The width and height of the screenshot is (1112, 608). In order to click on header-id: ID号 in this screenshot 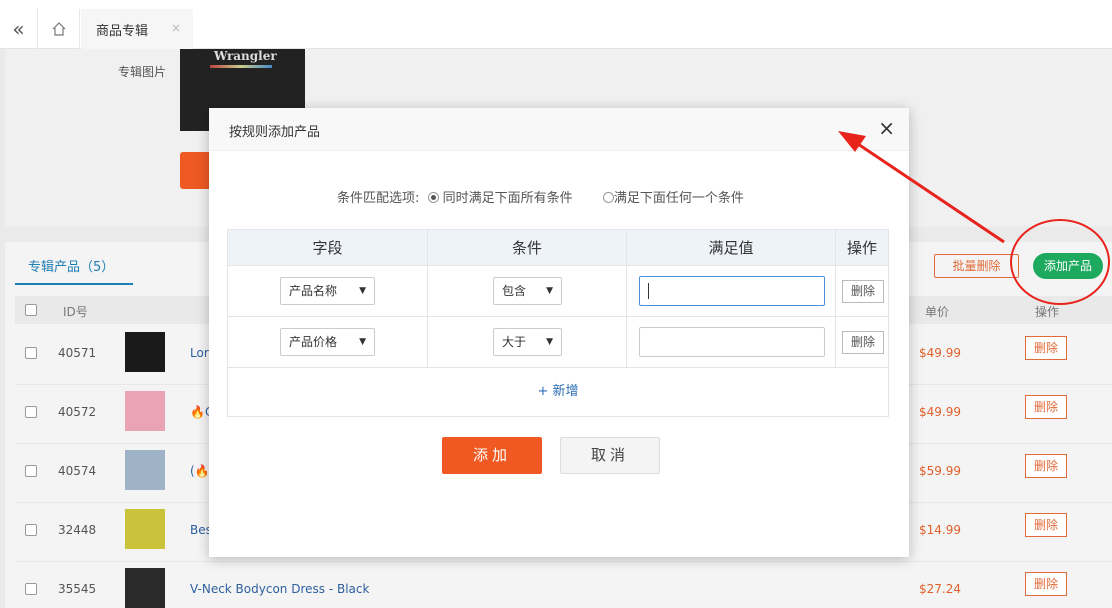, I will do `click(75, 312)`.